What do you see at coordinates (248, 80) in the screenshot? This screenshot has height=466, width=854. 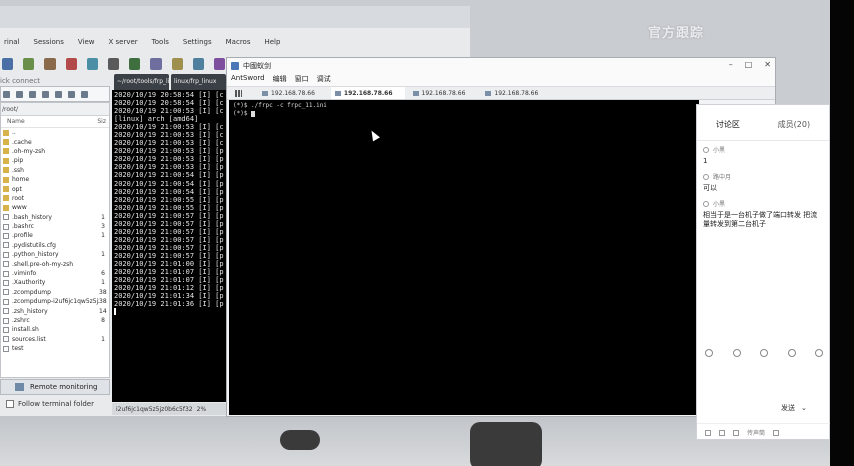 I see `menu-item: AntSword` at bounding box center [248, 80].